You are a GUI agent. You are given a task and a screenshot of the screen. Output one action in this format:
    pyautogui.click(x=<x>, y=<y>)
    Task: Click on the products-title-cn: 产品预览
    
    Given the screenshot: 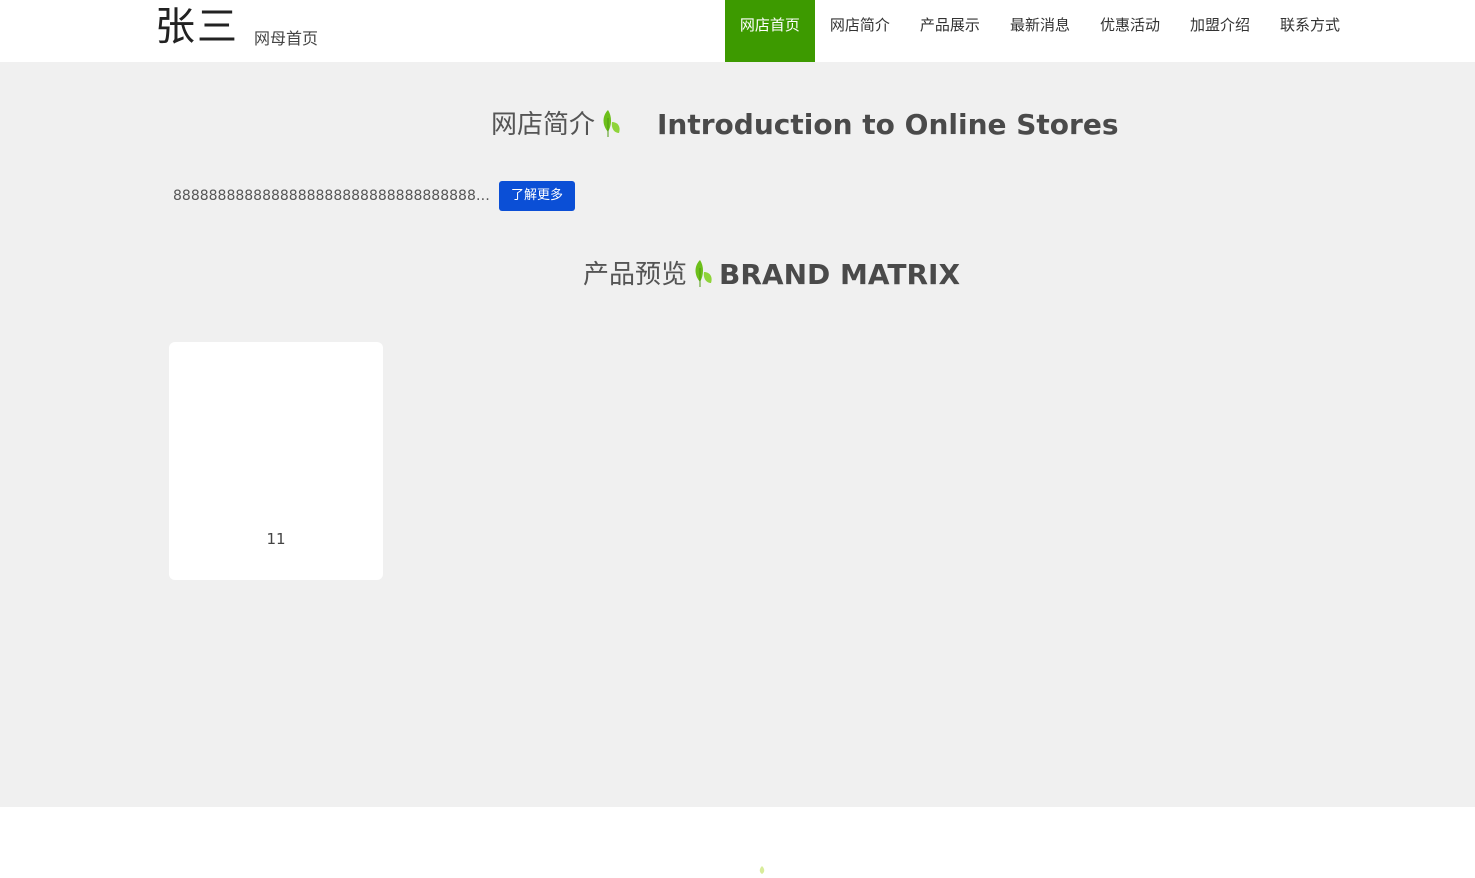 What is the action you would take?
    pyautogui.click(x=635, y=275)
    